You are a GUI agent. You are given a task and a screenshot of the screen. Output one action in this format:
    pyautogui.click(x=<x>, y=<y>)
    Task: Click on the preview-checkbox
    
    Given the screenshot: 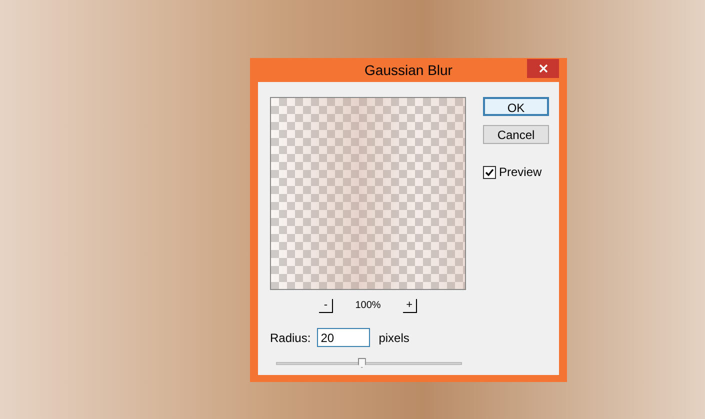 What is the action you would take?
    pyautogui.click(x=489, y=172)
    